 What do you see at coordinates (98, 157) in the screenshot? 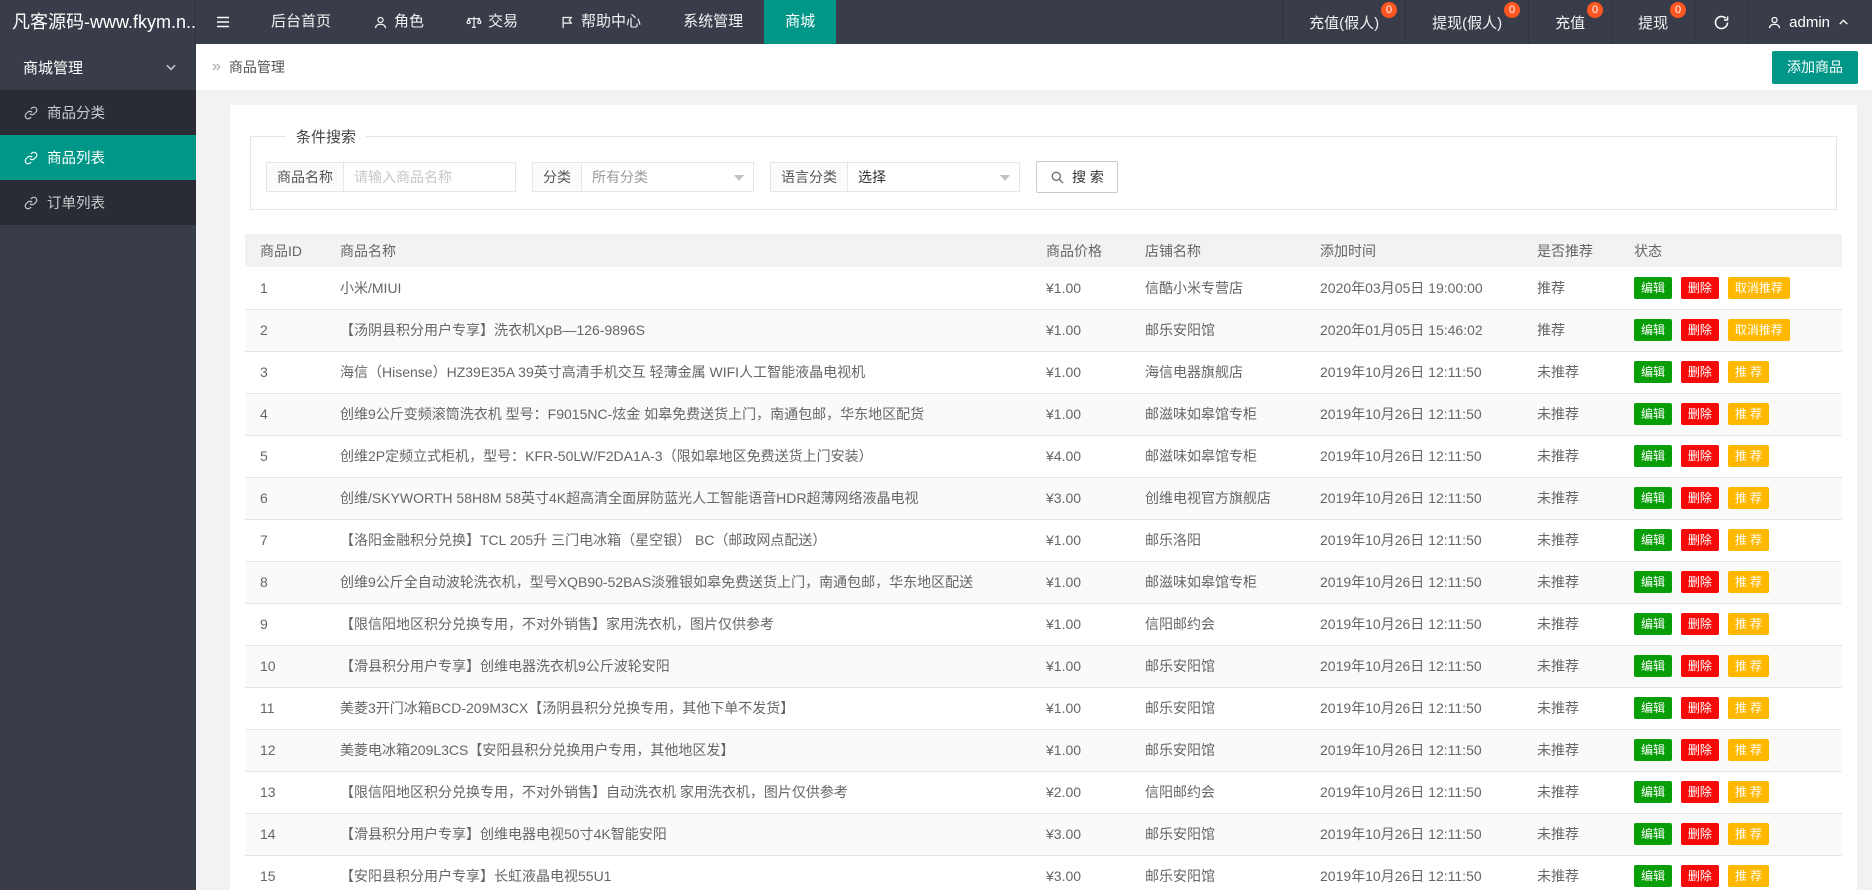
I see `sidebar-item-product-list: 商品列表` at bounding box center [98, 157].